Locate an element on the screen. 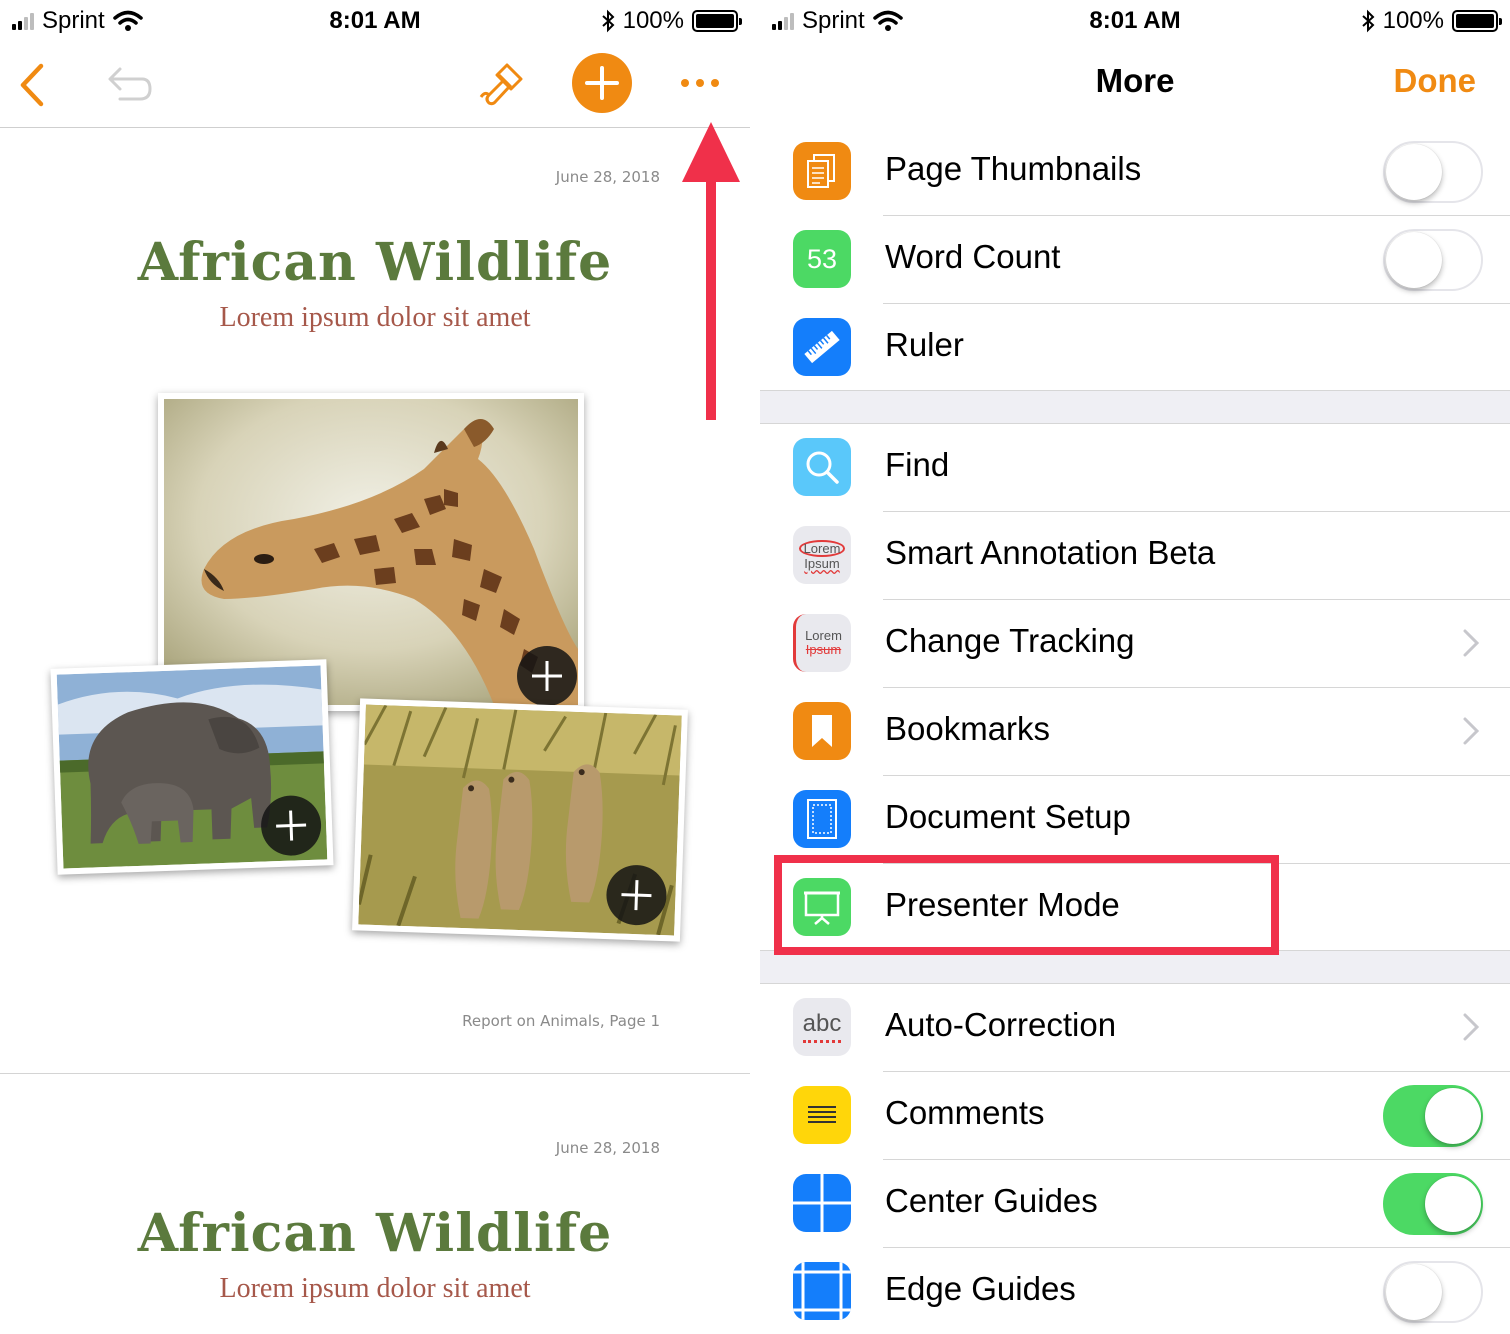 The width and height of the screenshot is (1510, 1334). row-label: Center Guides is located at coordinates (991, 1200).